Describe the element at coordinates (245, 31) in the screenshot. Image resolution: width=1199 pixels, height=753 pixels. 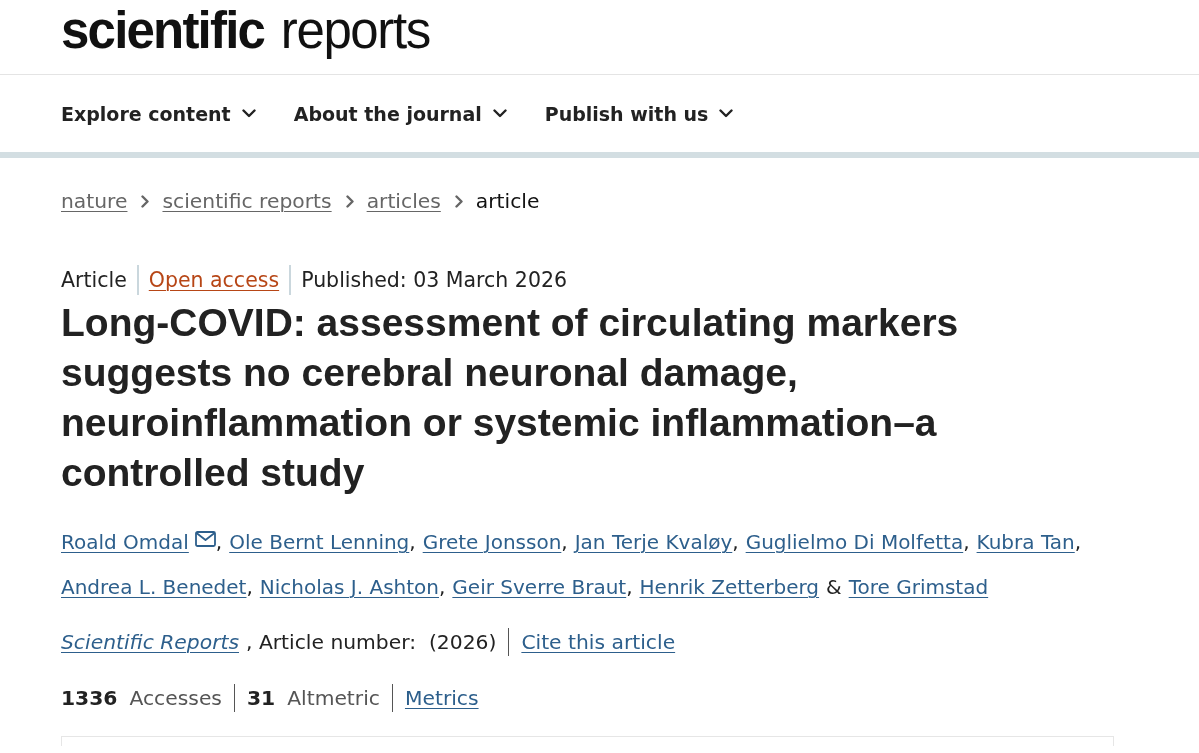
I see `site-logo: scientific reports` at that location.